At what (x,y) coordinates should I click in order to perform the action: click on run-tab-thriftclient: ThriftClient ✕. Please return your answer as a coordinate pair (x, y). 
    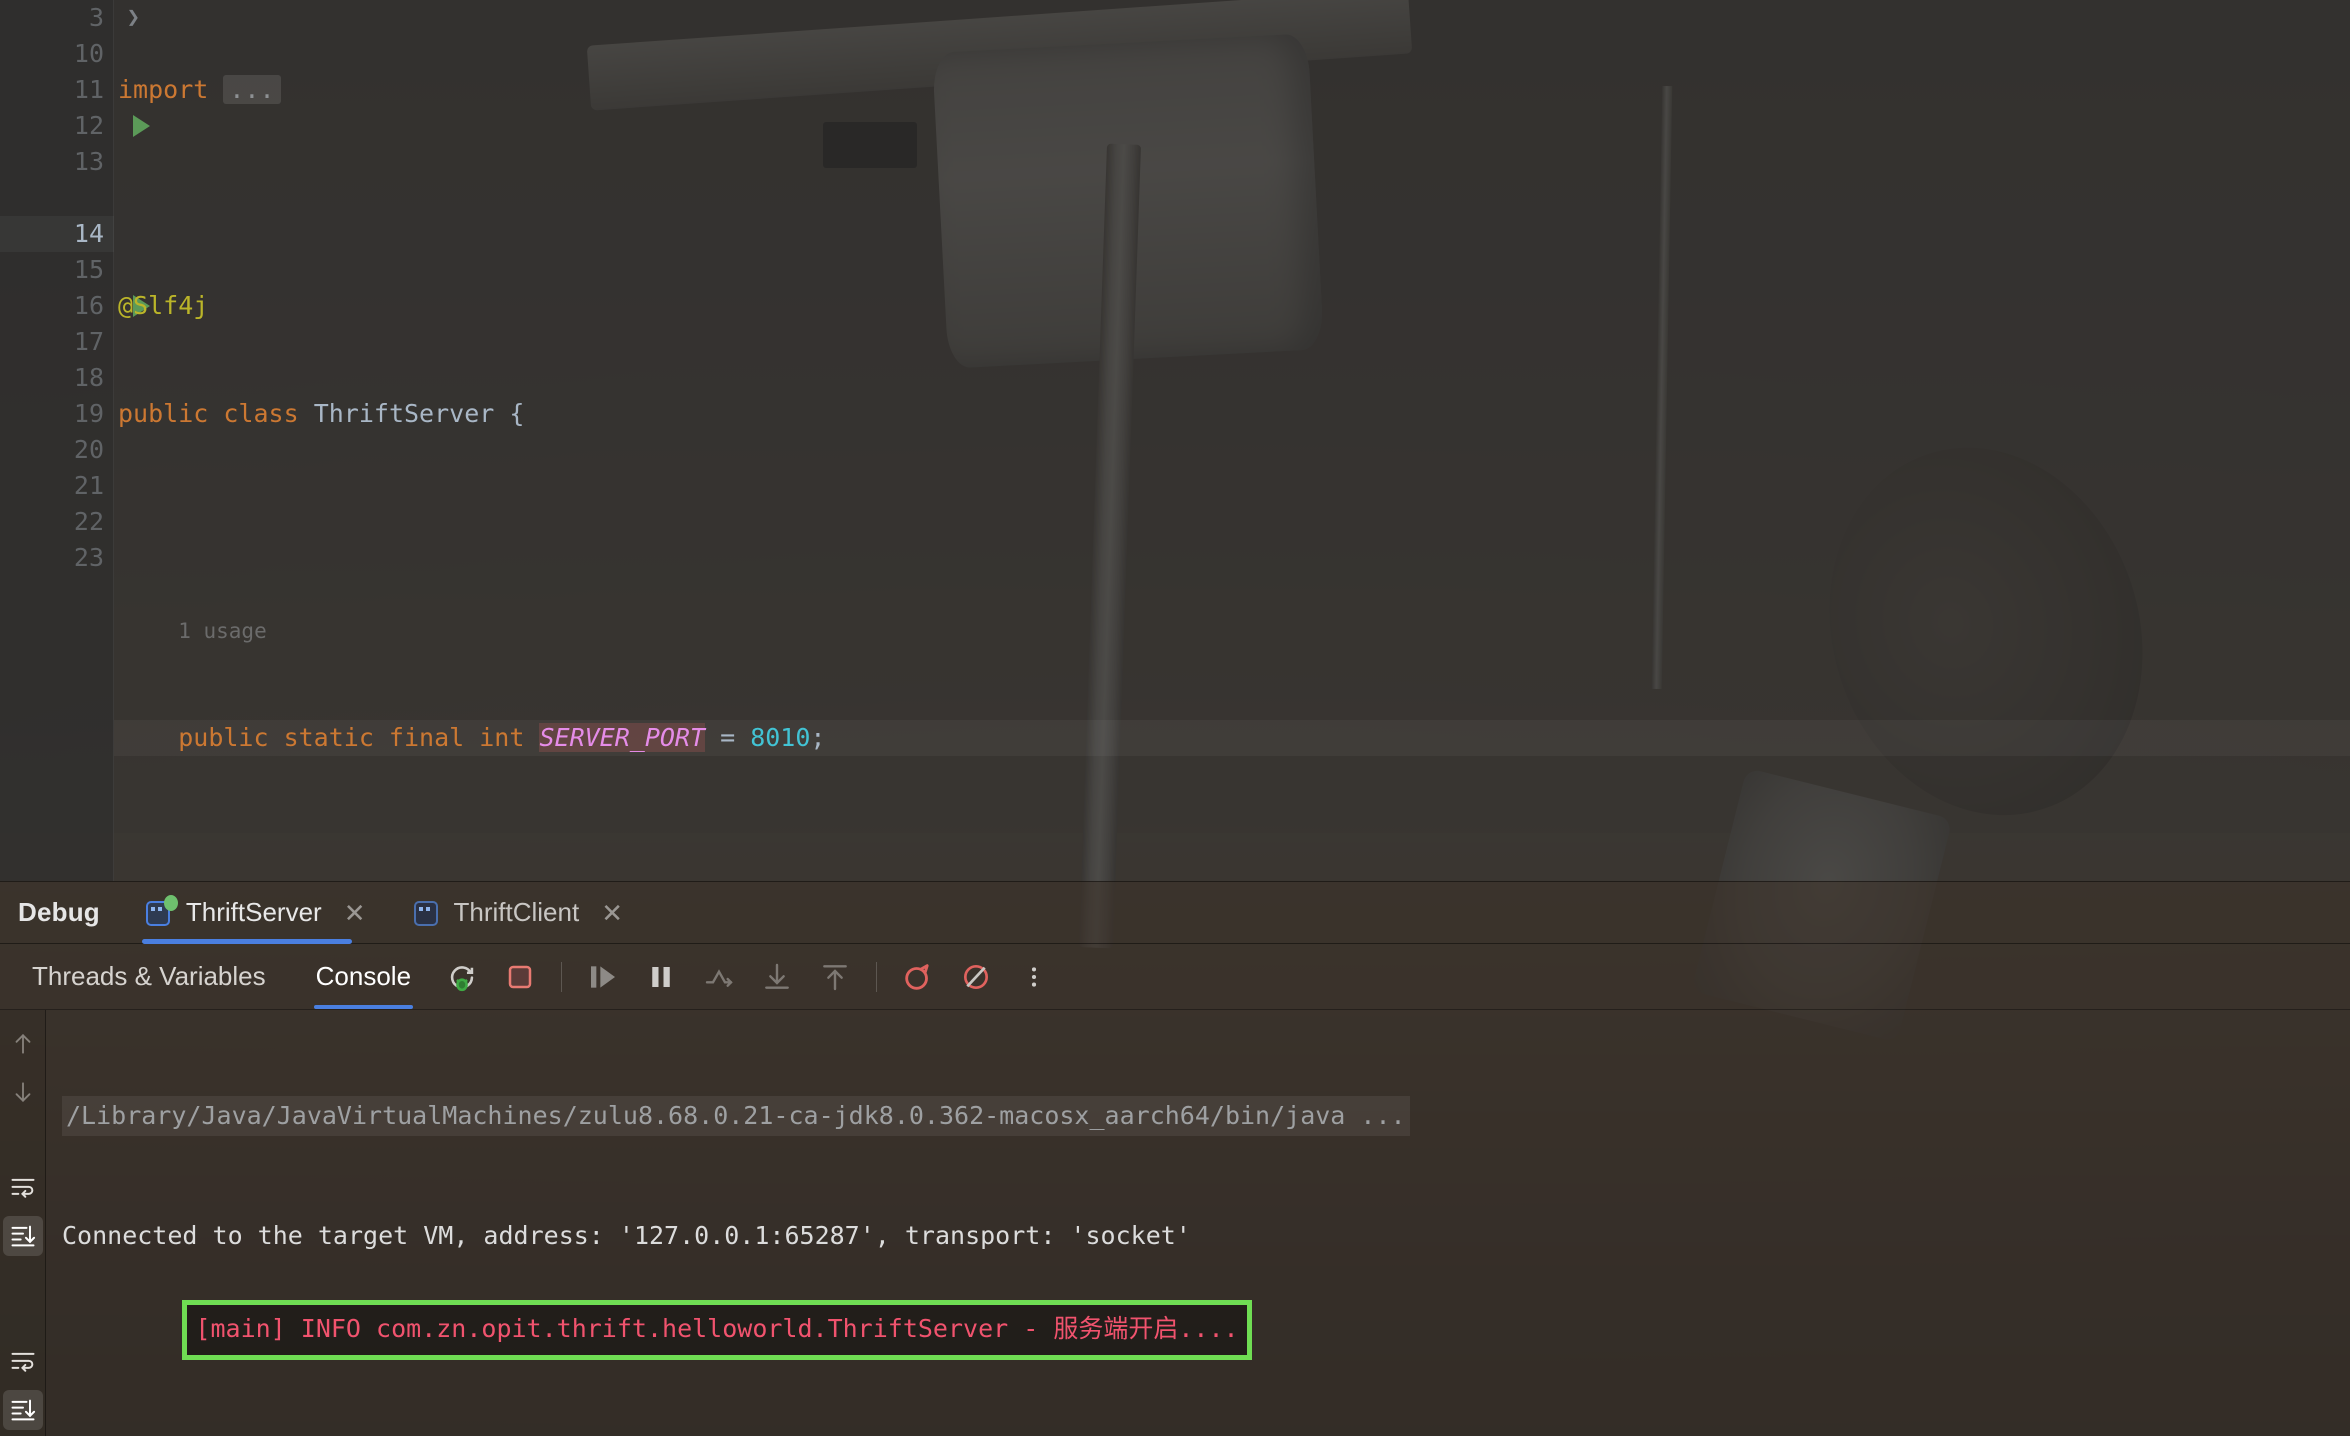
    Looking at the image, I should click on (521, 912).